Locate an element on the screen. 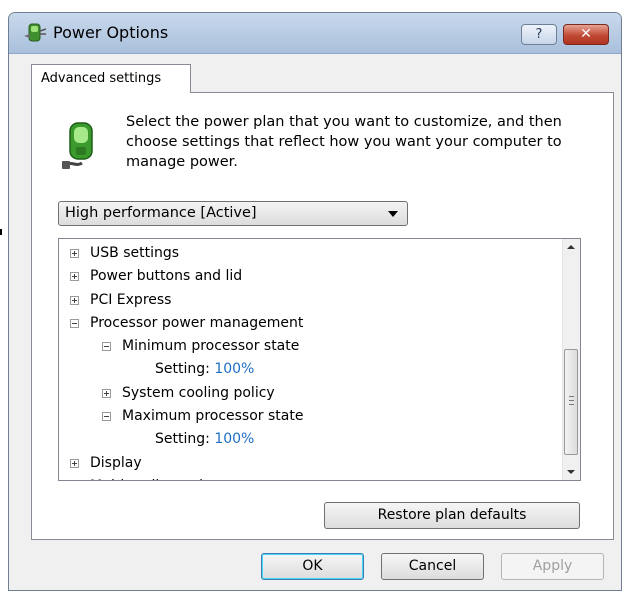  power-plan-dropdown: High performance [Active] is located at coordinates (233, 213).